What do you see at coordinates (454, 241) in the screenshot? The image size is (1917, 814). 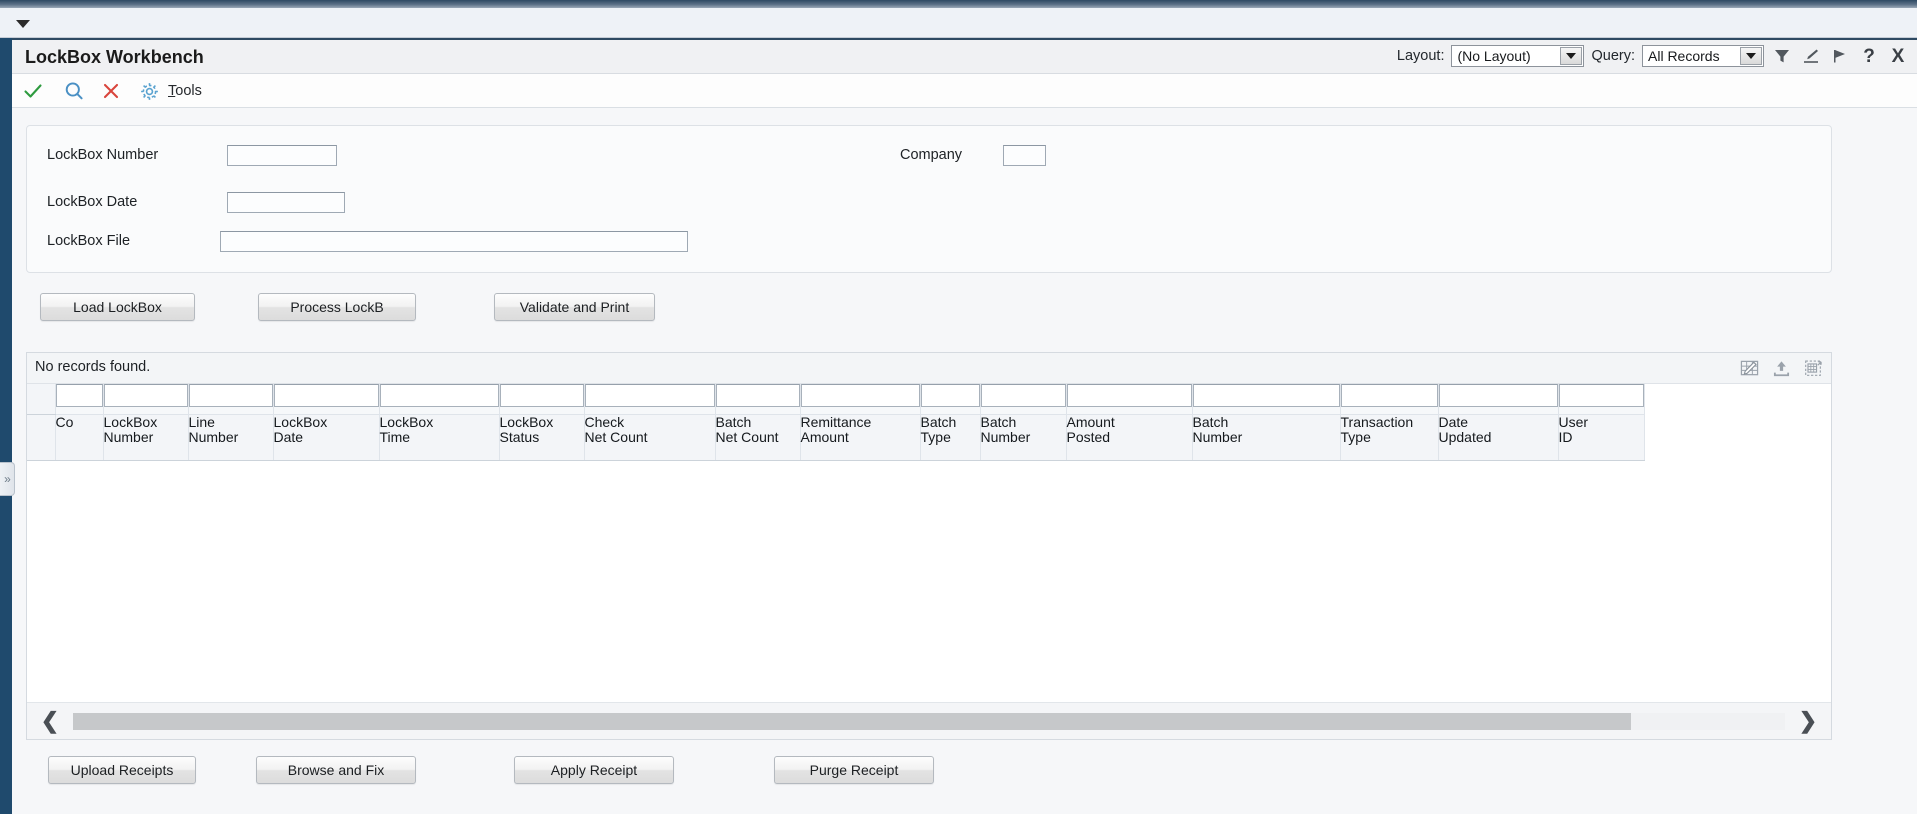 I see `lockbox-file-input` at bounding box center [454, 241].